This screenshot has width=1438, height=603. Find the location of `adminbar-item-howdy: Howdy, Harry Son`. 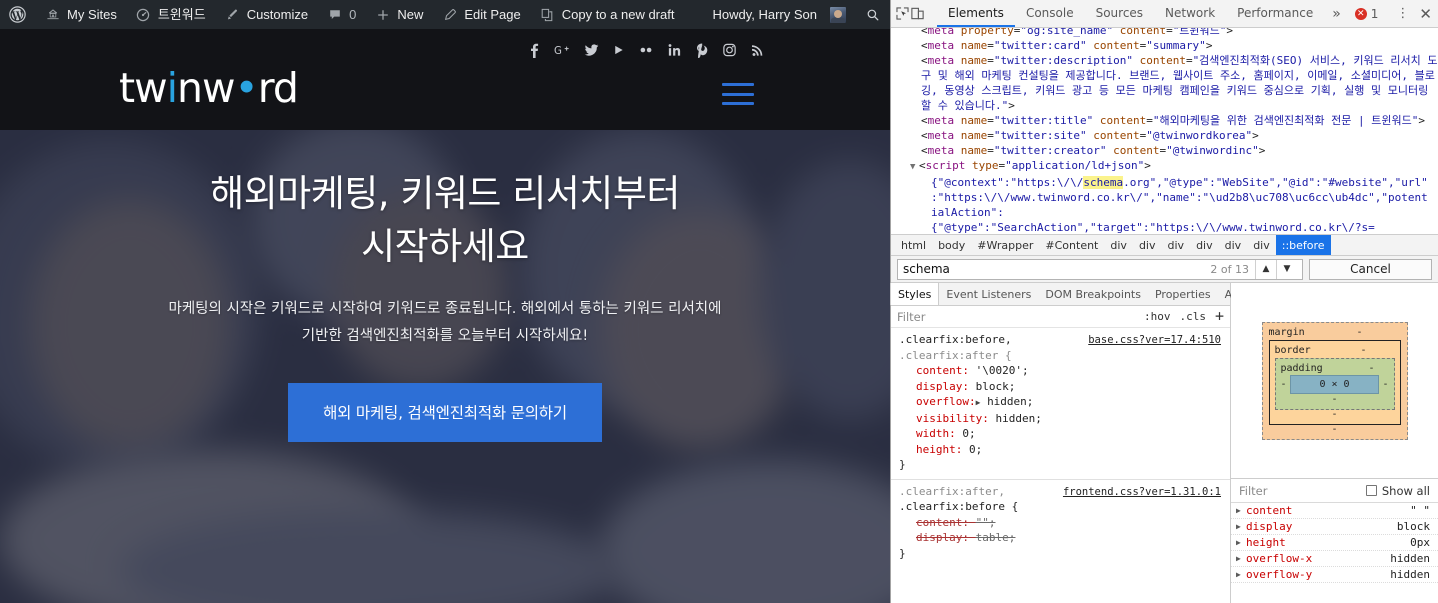

adminbar-item-howdy: Howdy, Harry Son is located at coordinates (779, 14).